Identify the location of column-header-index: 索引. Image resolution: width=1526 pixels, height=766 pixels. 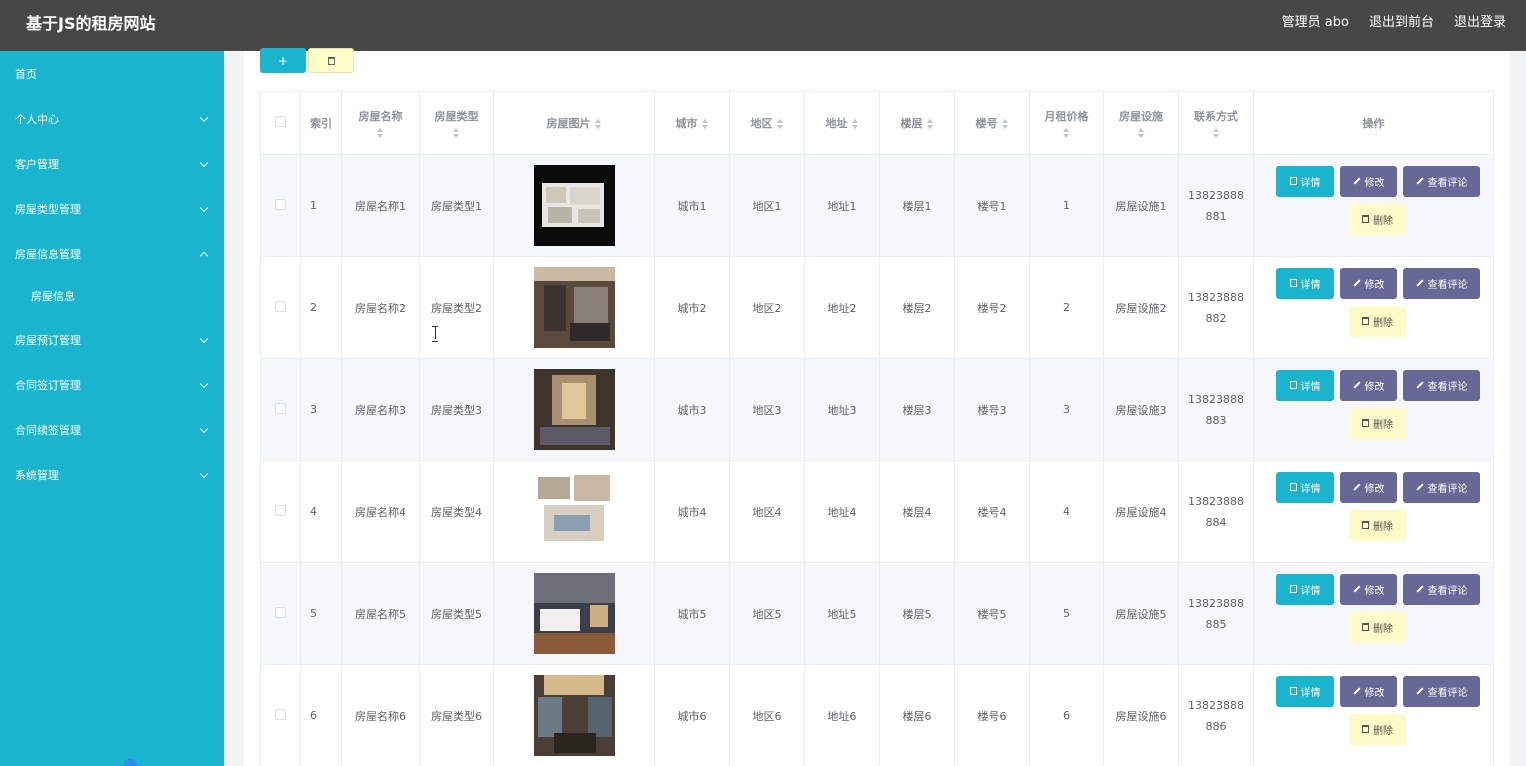
(321, 123).